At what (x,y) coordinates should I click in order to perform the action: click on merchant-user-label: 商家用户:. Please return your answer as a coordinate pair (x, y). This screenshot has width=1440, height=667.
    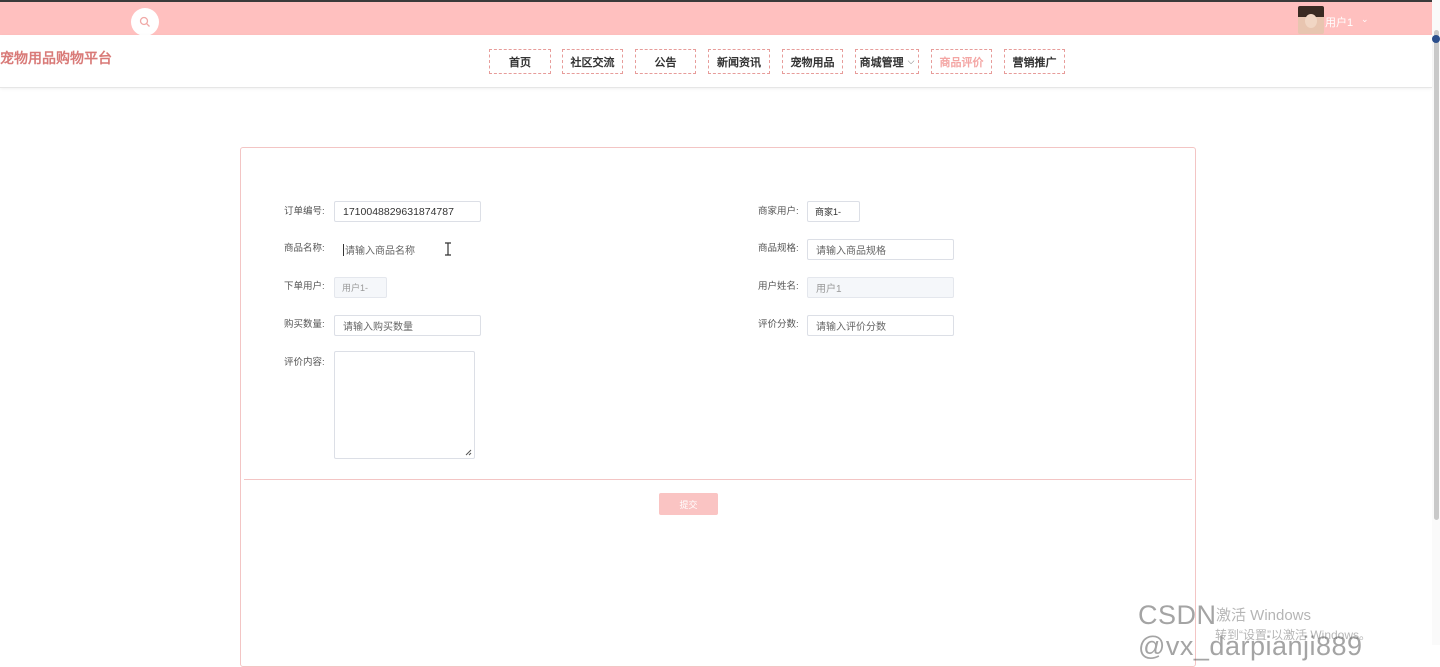
    Looking at the image, I should click on (778, 211).